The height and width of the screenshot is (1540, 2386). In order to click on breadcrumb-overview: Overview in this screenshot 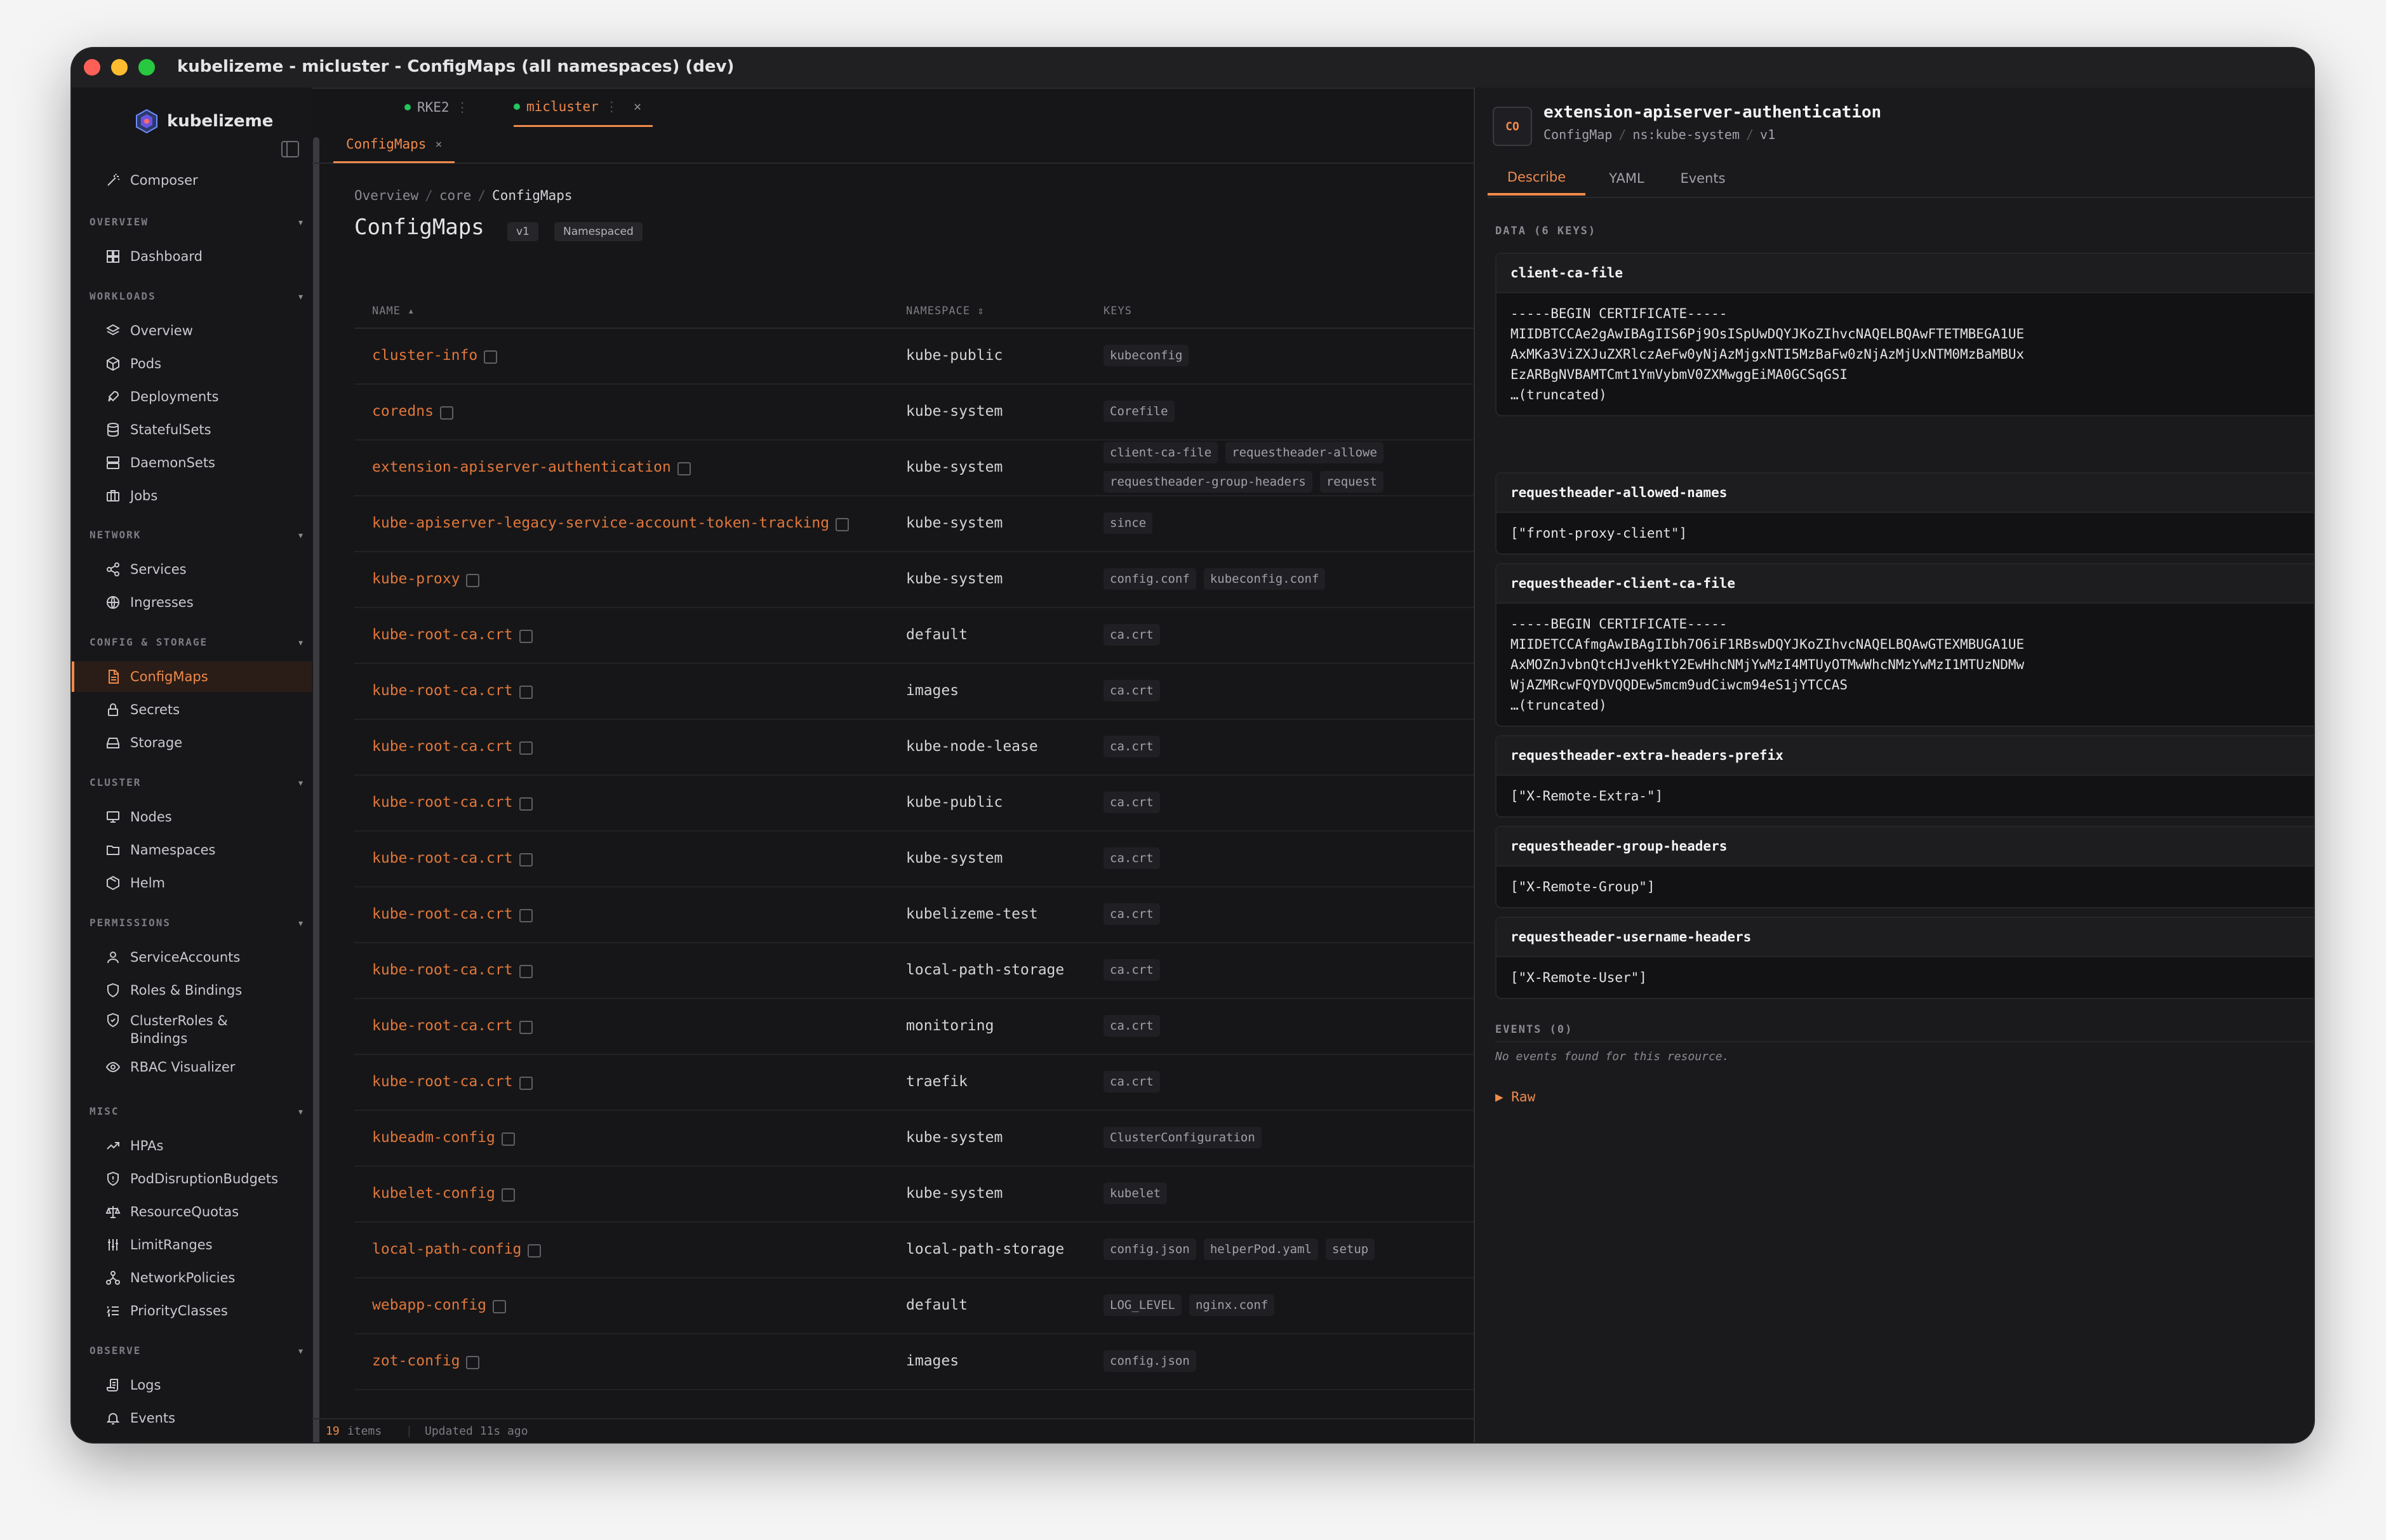, I will do `click(386, 195)`.